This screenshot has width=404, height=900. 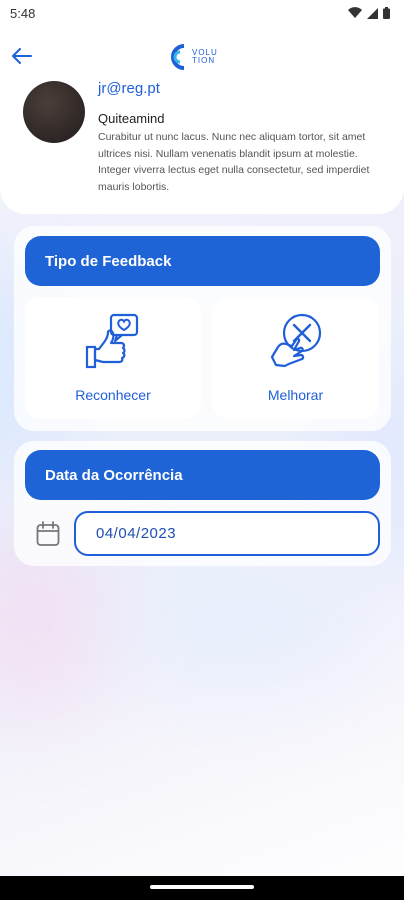 What do you see at coordinates (112, 341) in the screenshot?
I see `thumbs-up-heart-icon` at bounding box center [112, 341].